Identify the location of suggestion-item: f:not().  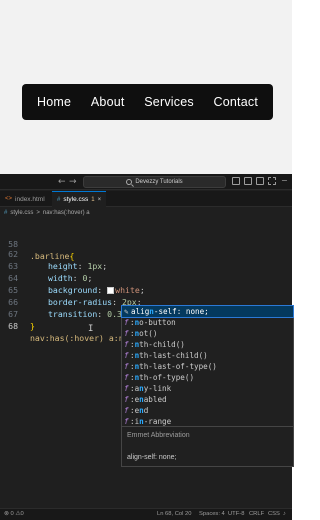
(207, 333).